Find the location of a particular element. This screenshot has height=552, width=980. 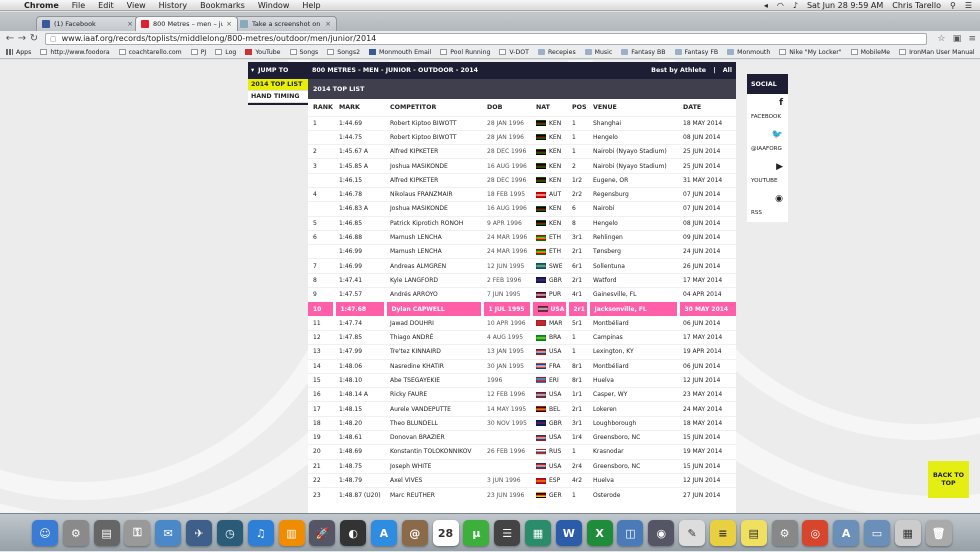

search-icon: ⚲ is located at coordinates (953, 5).